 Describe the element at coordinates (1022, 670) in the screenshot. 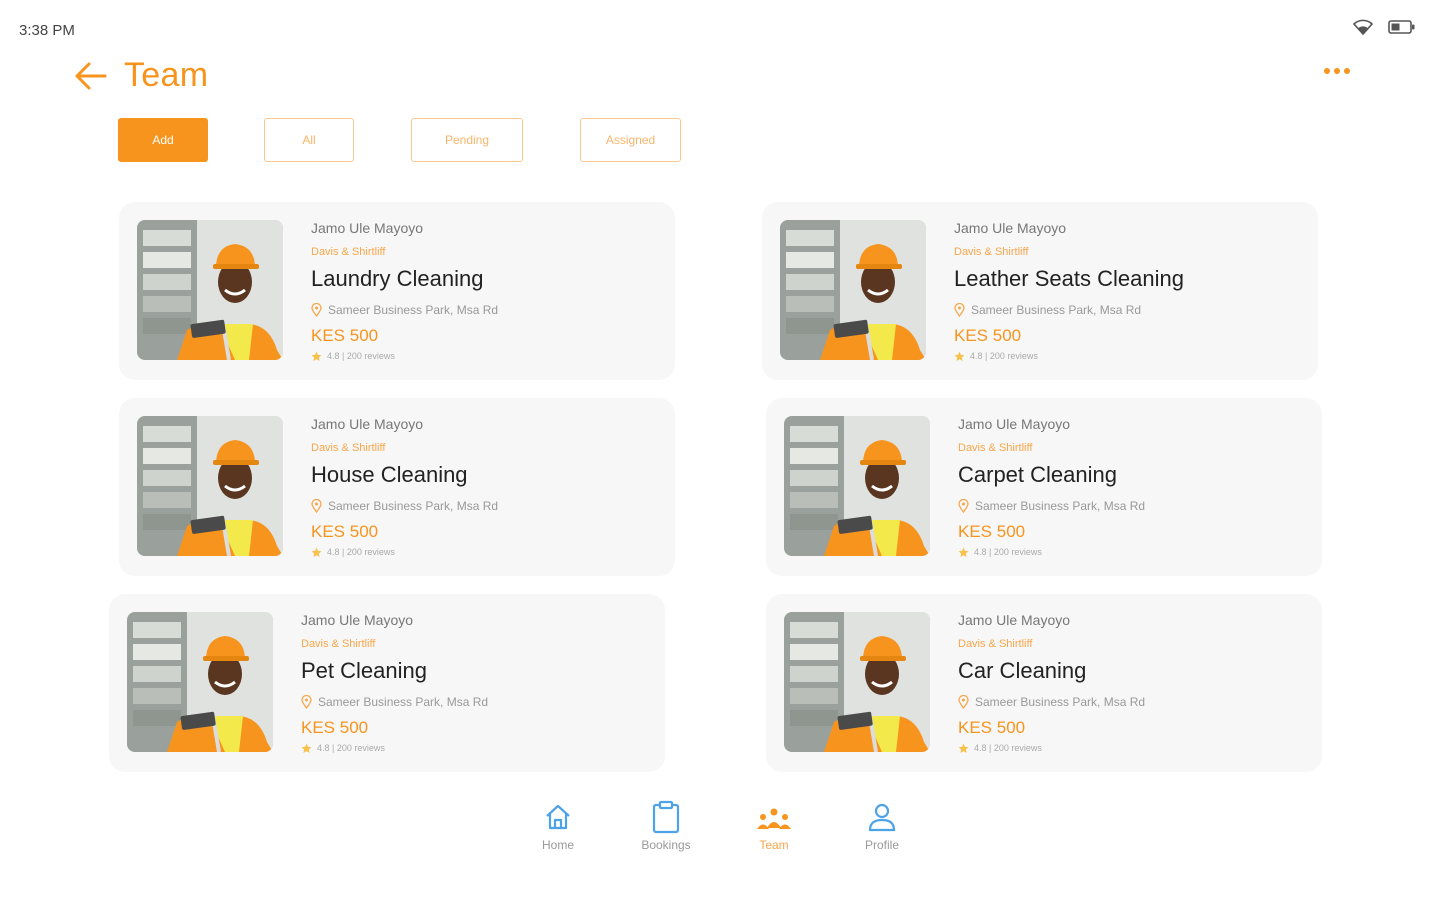

I see `card-service-title: Car Cleaning` at that location.